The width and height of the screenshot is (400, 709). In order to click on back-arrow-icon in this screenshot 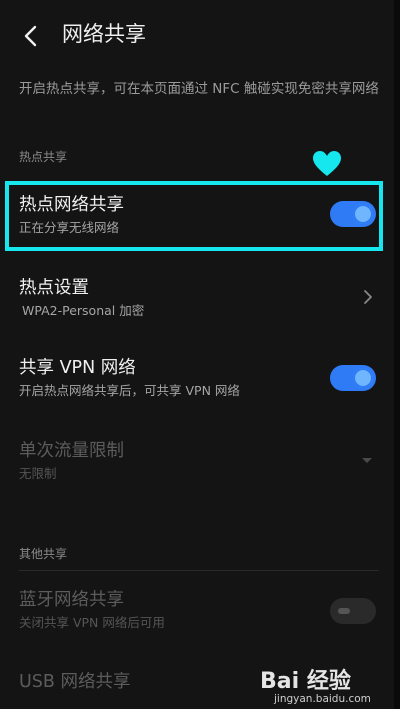, I will do `click(30, 36)`.